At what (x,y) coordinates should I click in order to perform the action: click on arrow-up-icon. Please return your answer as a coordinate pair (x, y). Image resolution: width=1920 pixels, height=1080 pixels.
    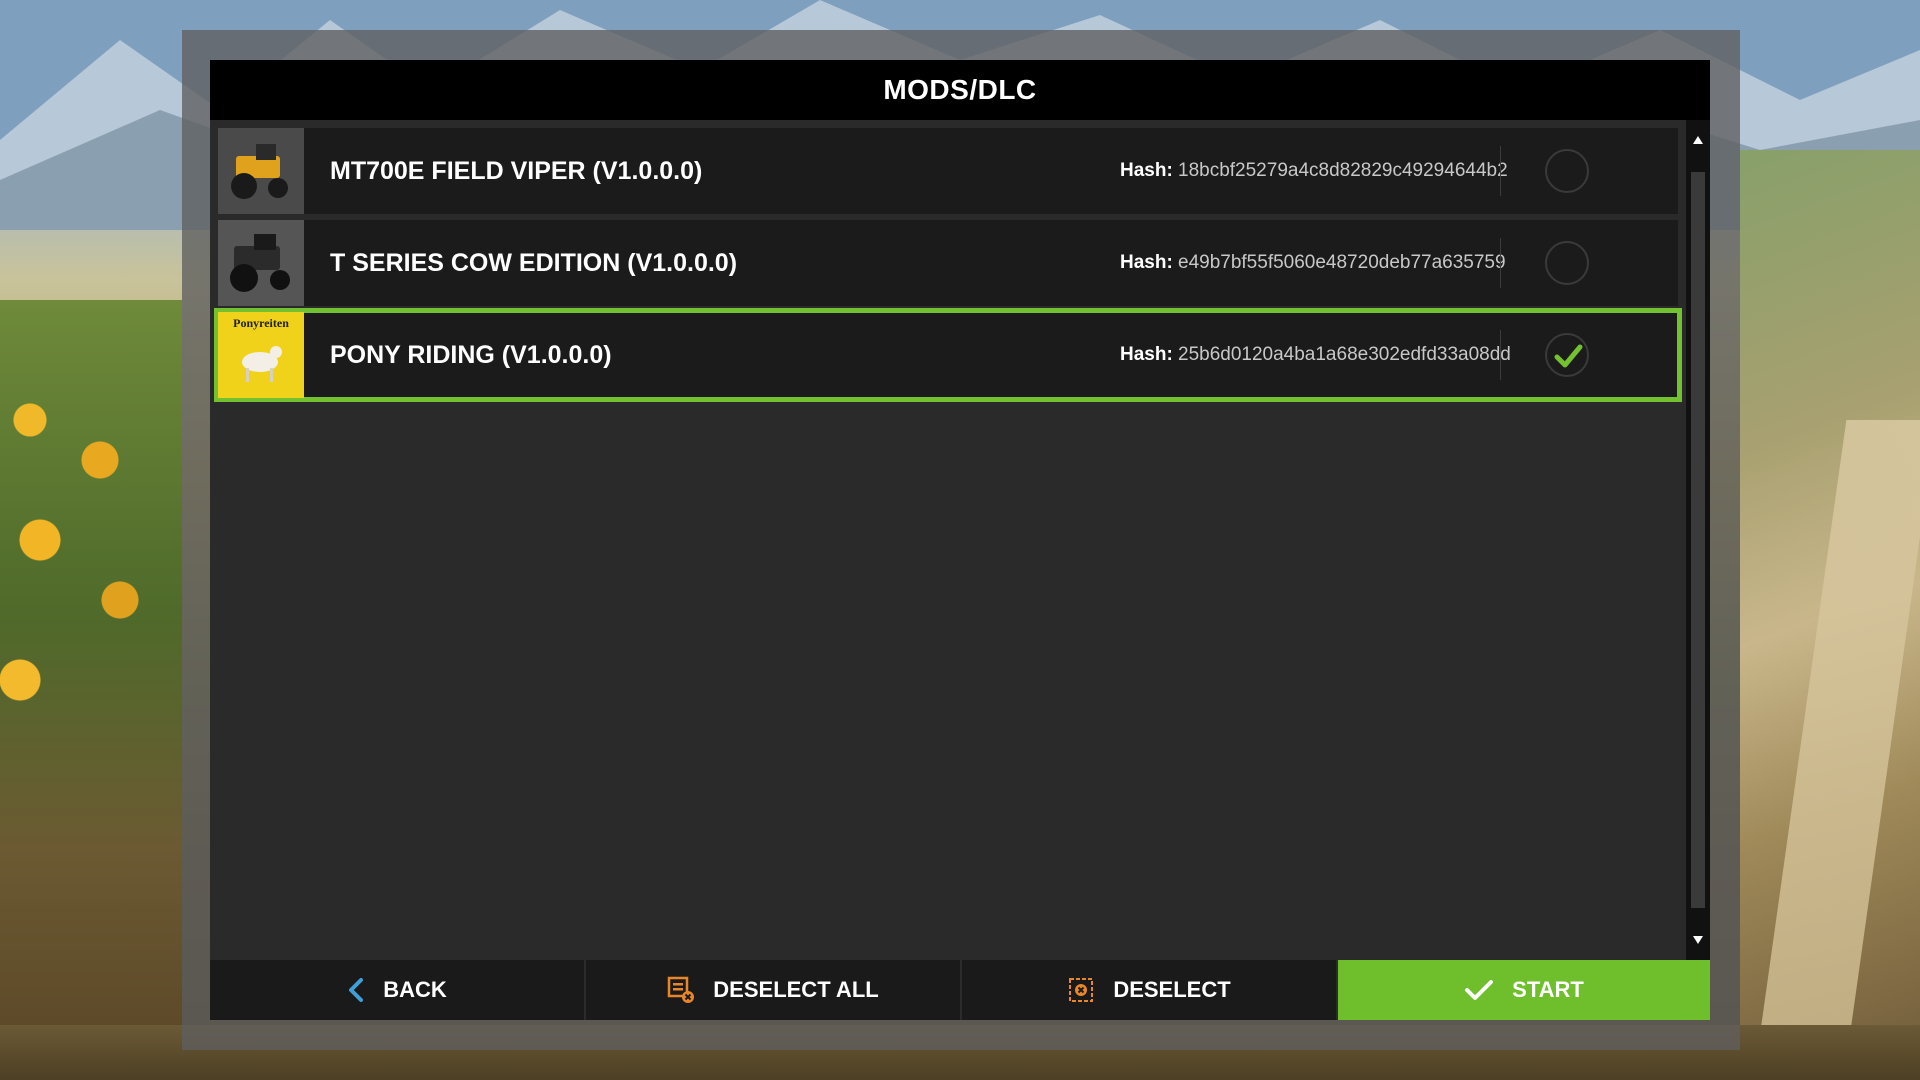
    Looking at the image, I should click on (1698, 140).